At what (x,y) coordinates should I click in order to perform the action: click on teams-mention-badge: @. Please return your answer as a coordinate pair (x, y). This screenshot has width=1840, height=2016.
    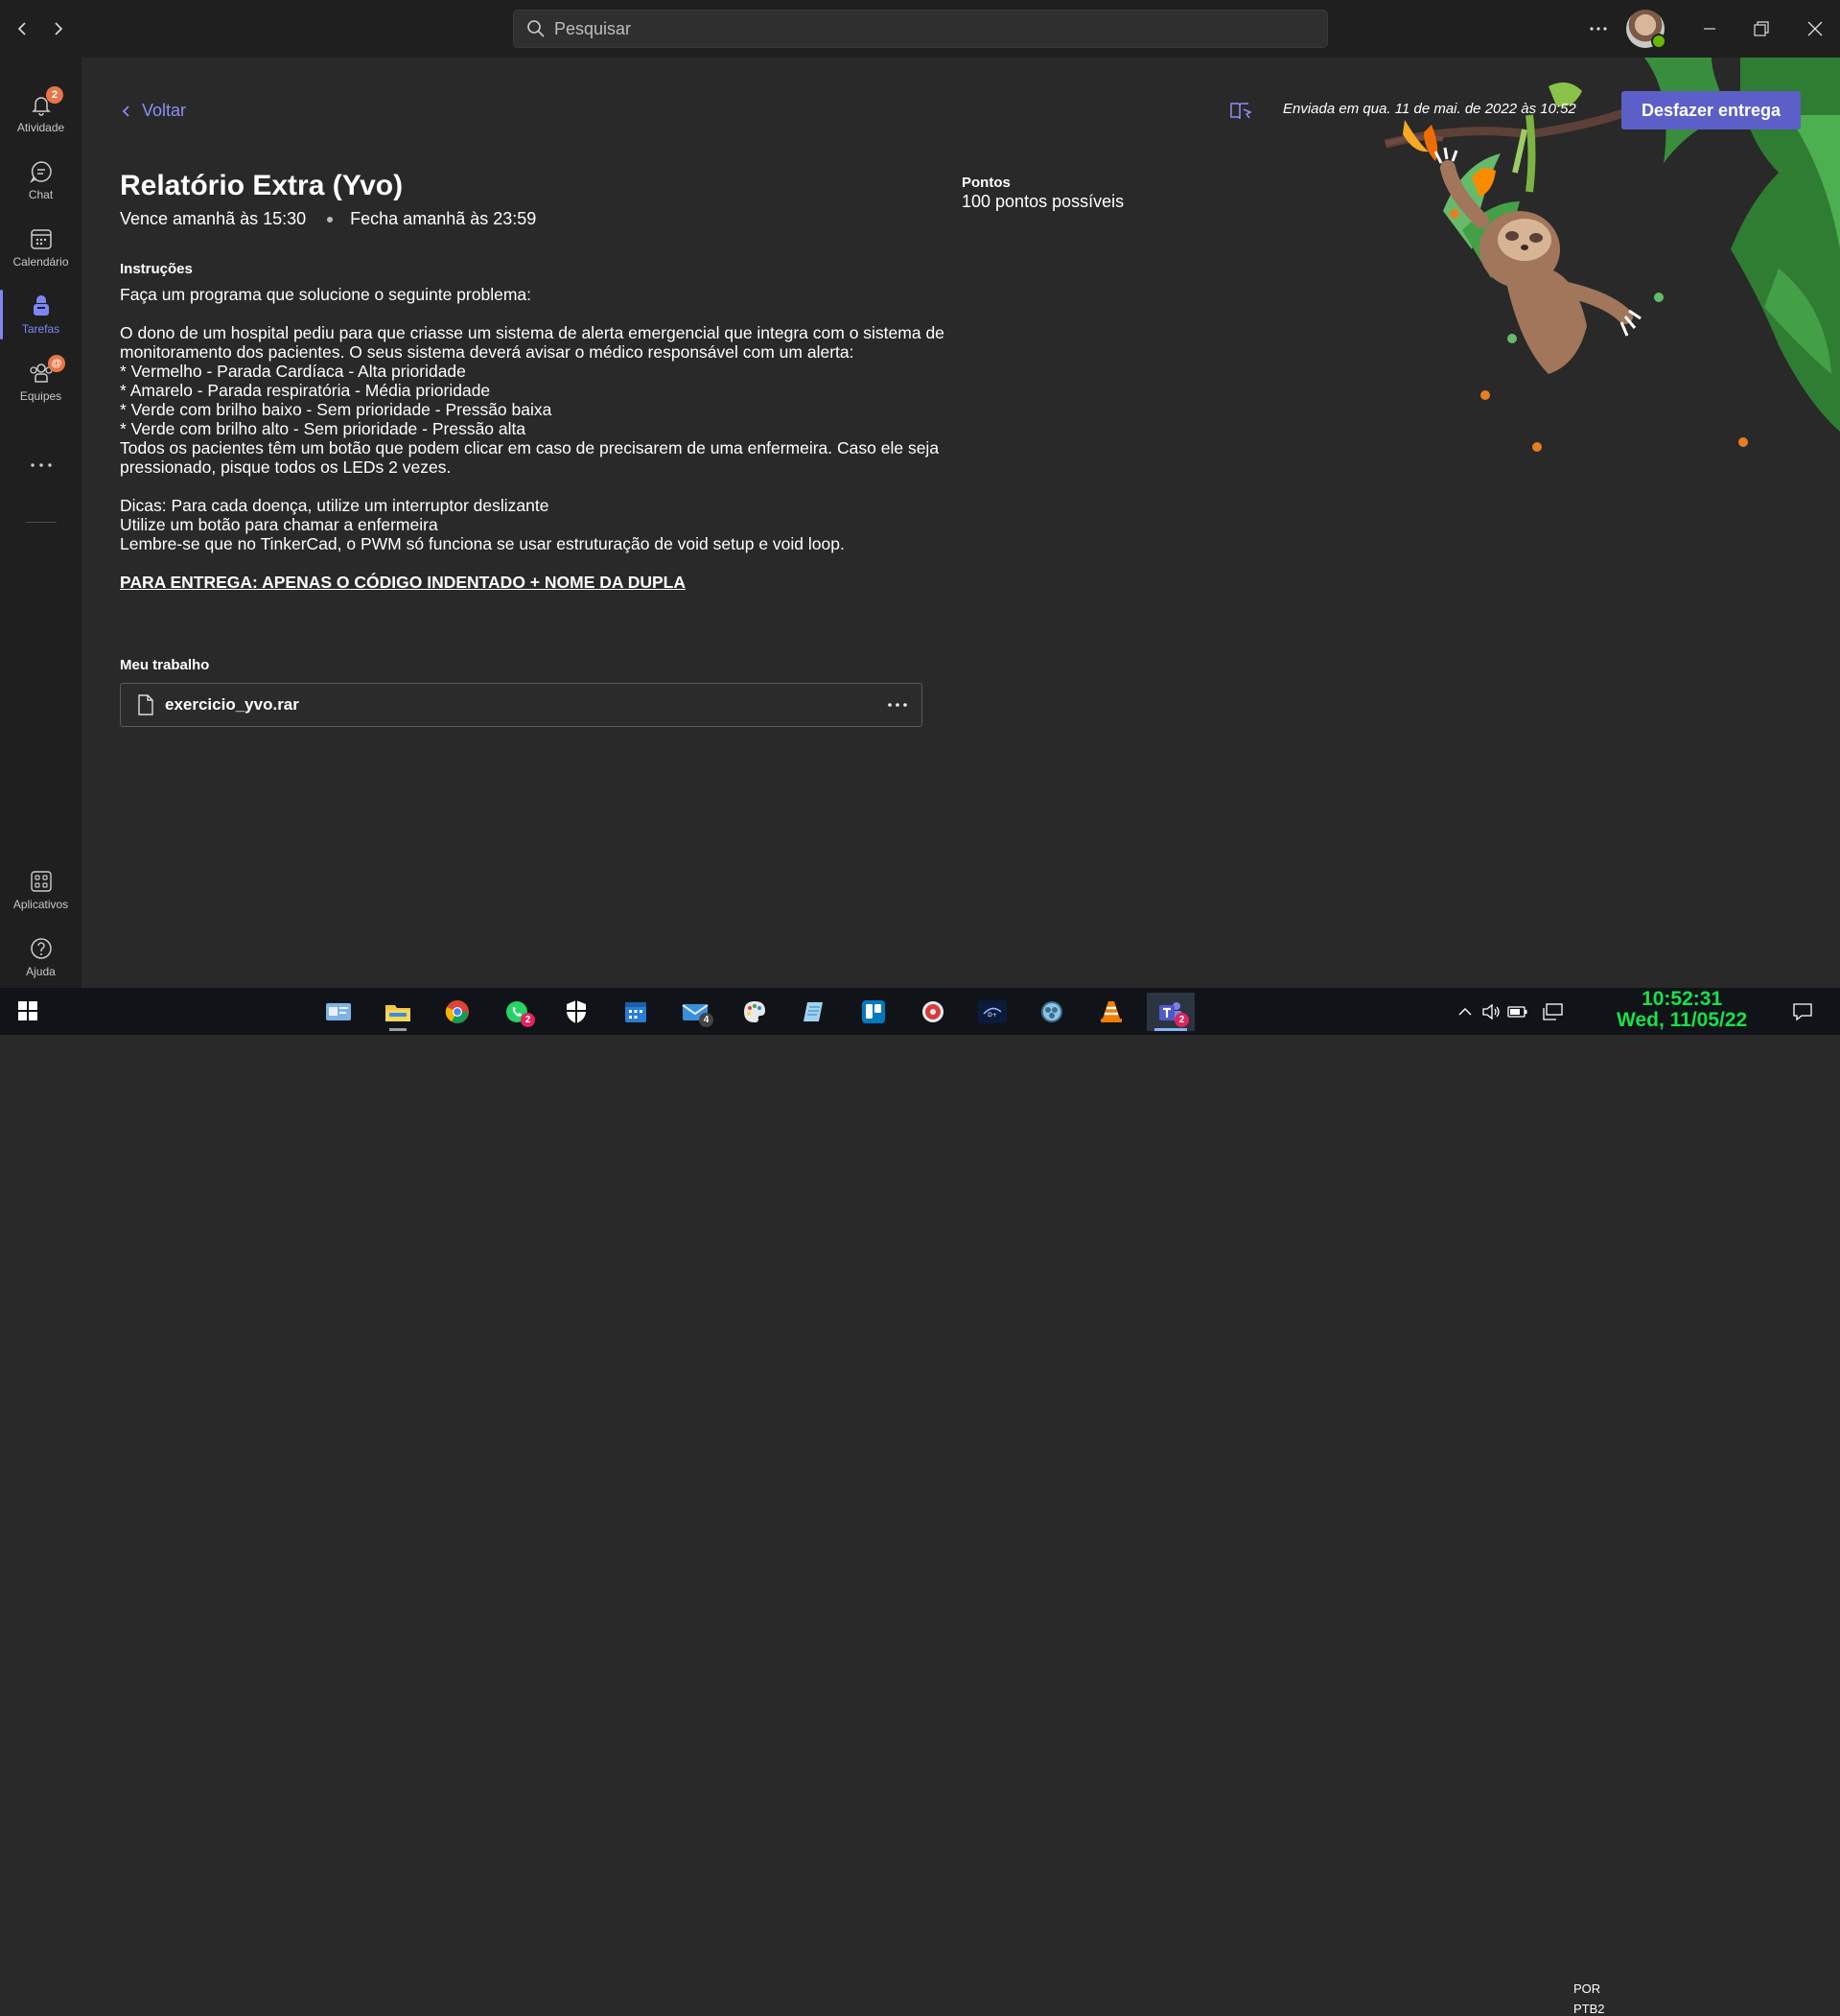
    Looking at the image, I should click on (56, 363).